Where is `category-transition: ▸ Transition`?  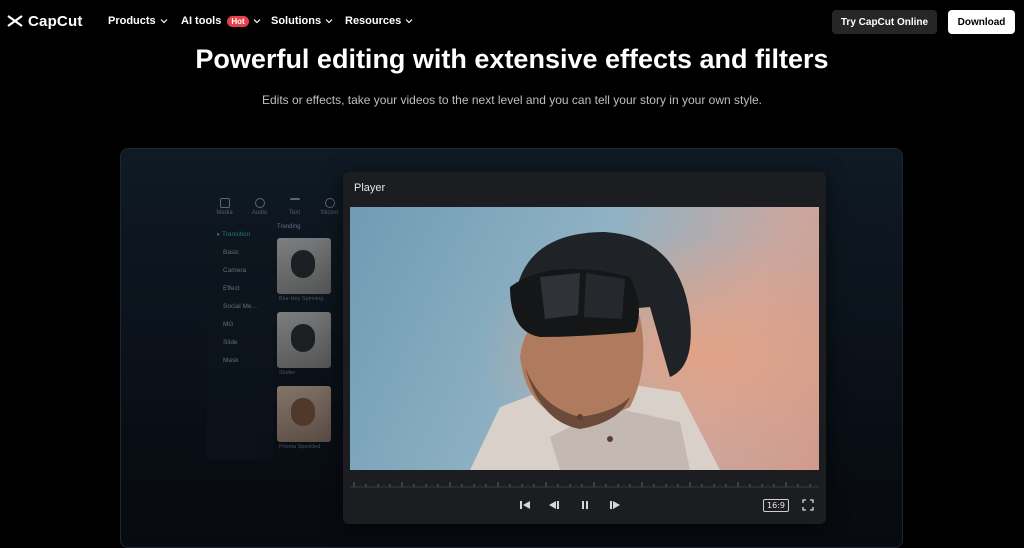
category-transition: ▸ Transition is located at coordinates (245, 234).